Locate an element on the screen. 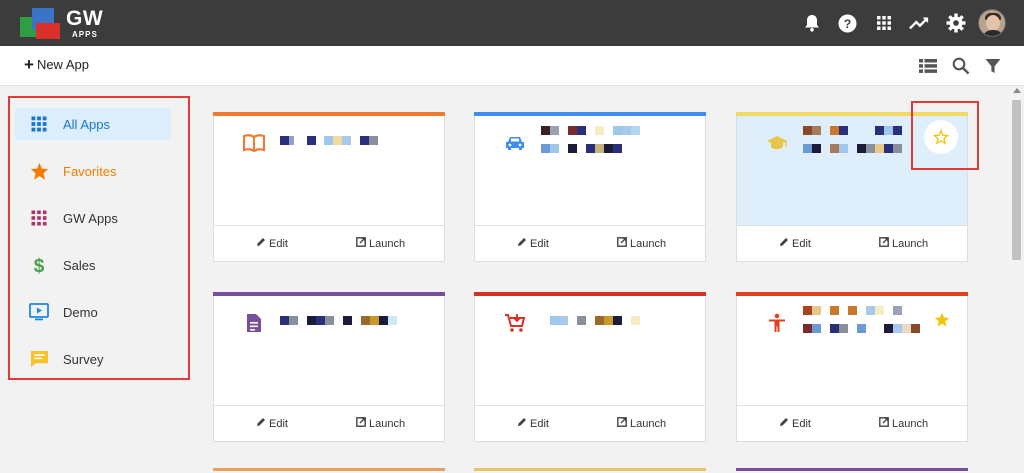 Image resolution: width=1024 pixels, height=473 pixels. avatar is located at coordinates (992, 23).